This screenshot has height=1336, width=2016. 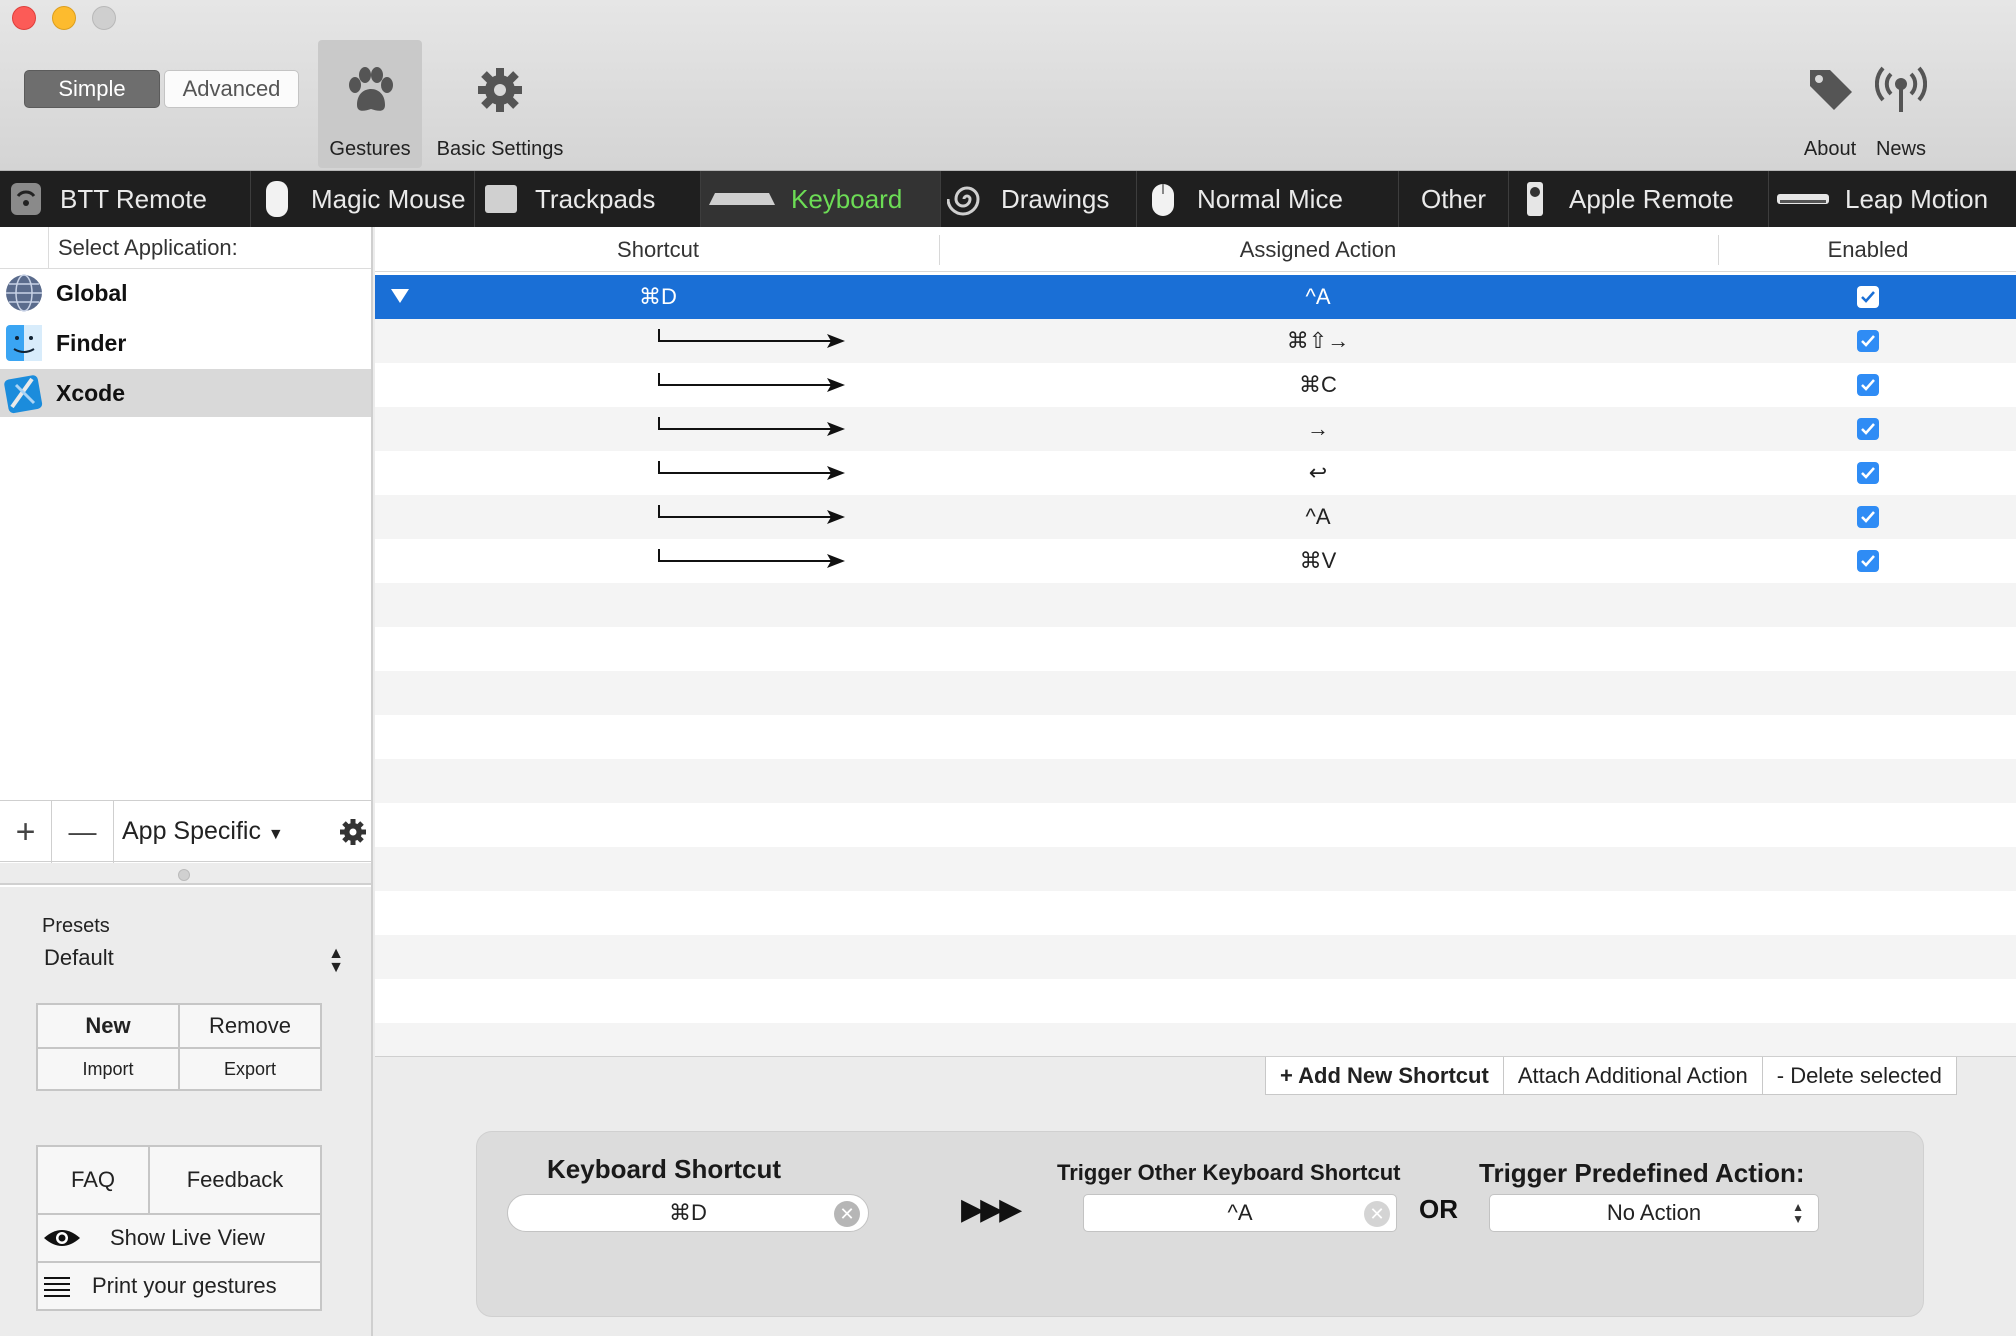 I want to click on show-live-view-button: Show Live View, so click(x=179, y=1237).